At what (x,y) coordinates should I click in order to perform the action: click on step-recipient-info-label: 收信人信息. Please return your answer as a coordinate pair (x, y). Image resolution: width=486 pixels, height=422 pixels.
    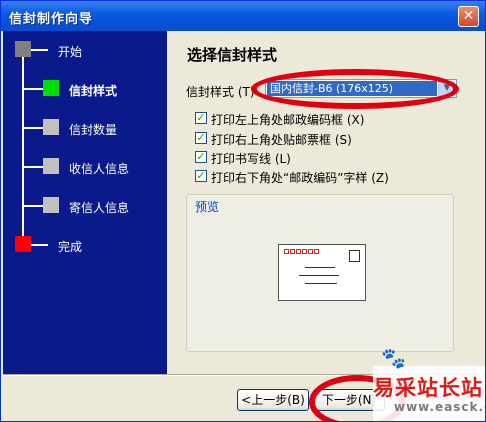
    Looking at the image, I should click on (99, 169).